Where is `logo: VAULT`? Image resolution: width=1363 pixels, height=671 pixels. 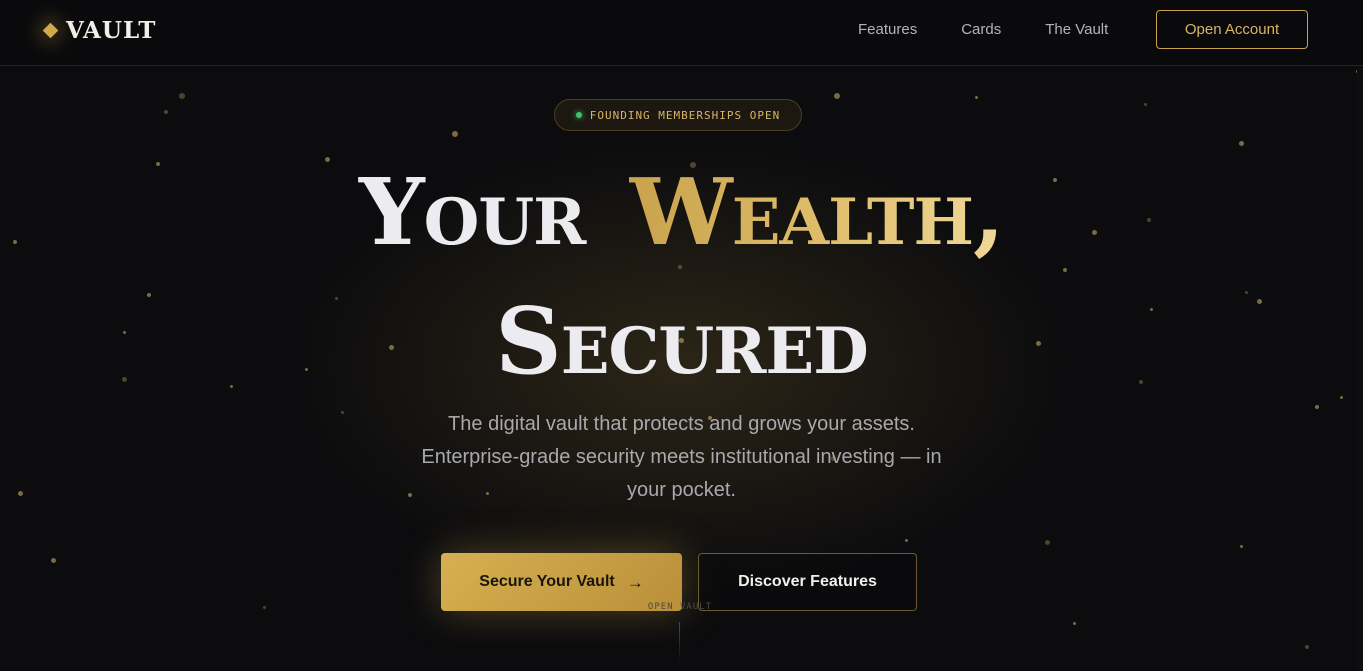 logo: VAULT is located at coordinates (99, 30).